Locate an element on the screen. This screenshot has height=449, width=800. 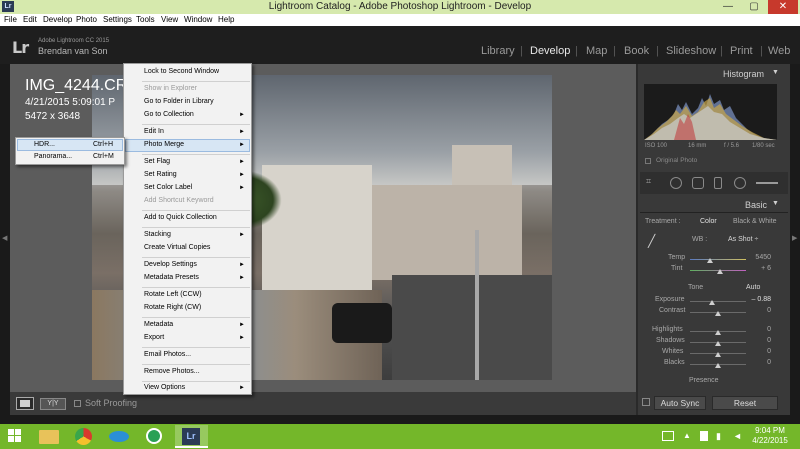
graduated-filter-icon is located at coordinates (718, 183).